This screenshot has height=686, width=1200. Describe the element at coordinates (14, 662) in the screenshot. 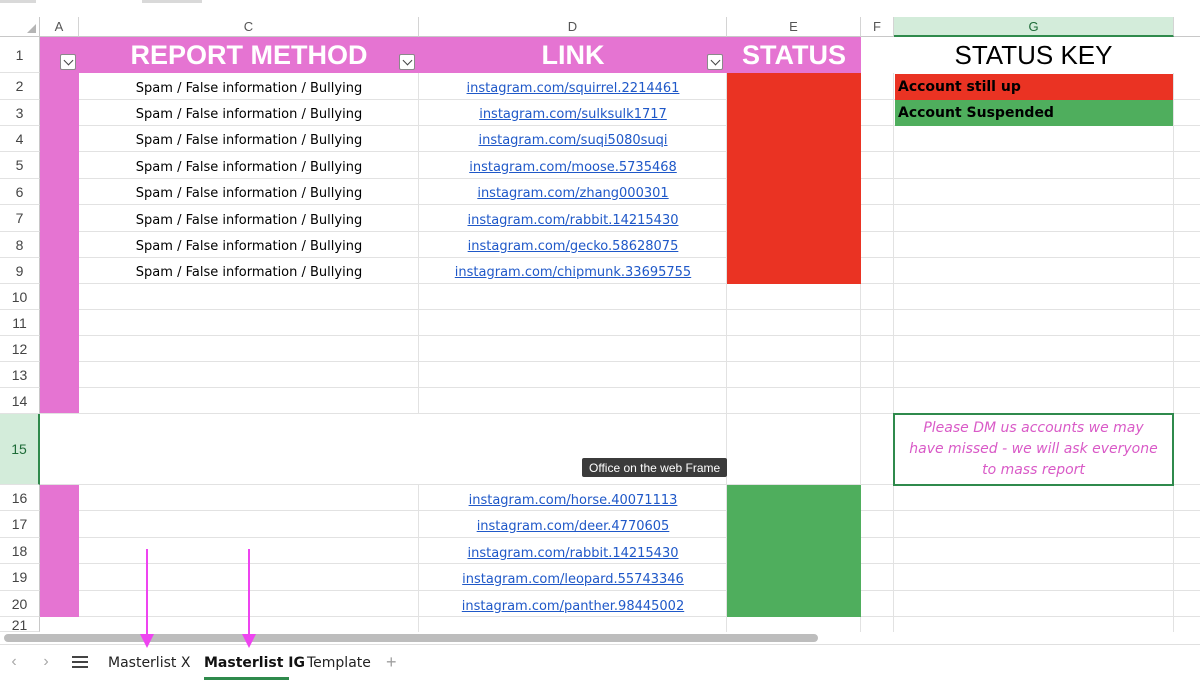

I see `chevron-left-icon: ‹` at that location.